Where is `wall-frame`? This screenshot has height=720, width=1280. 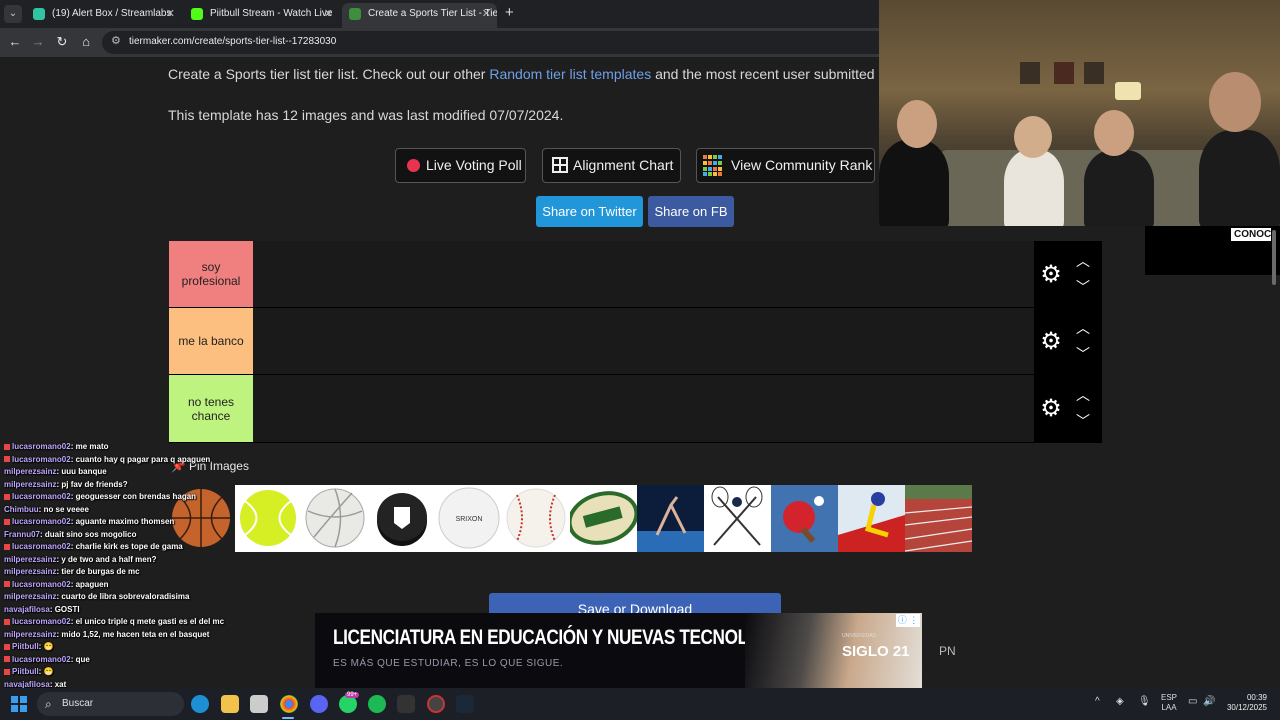 wall-frame is located at coordinates (1094, 73).